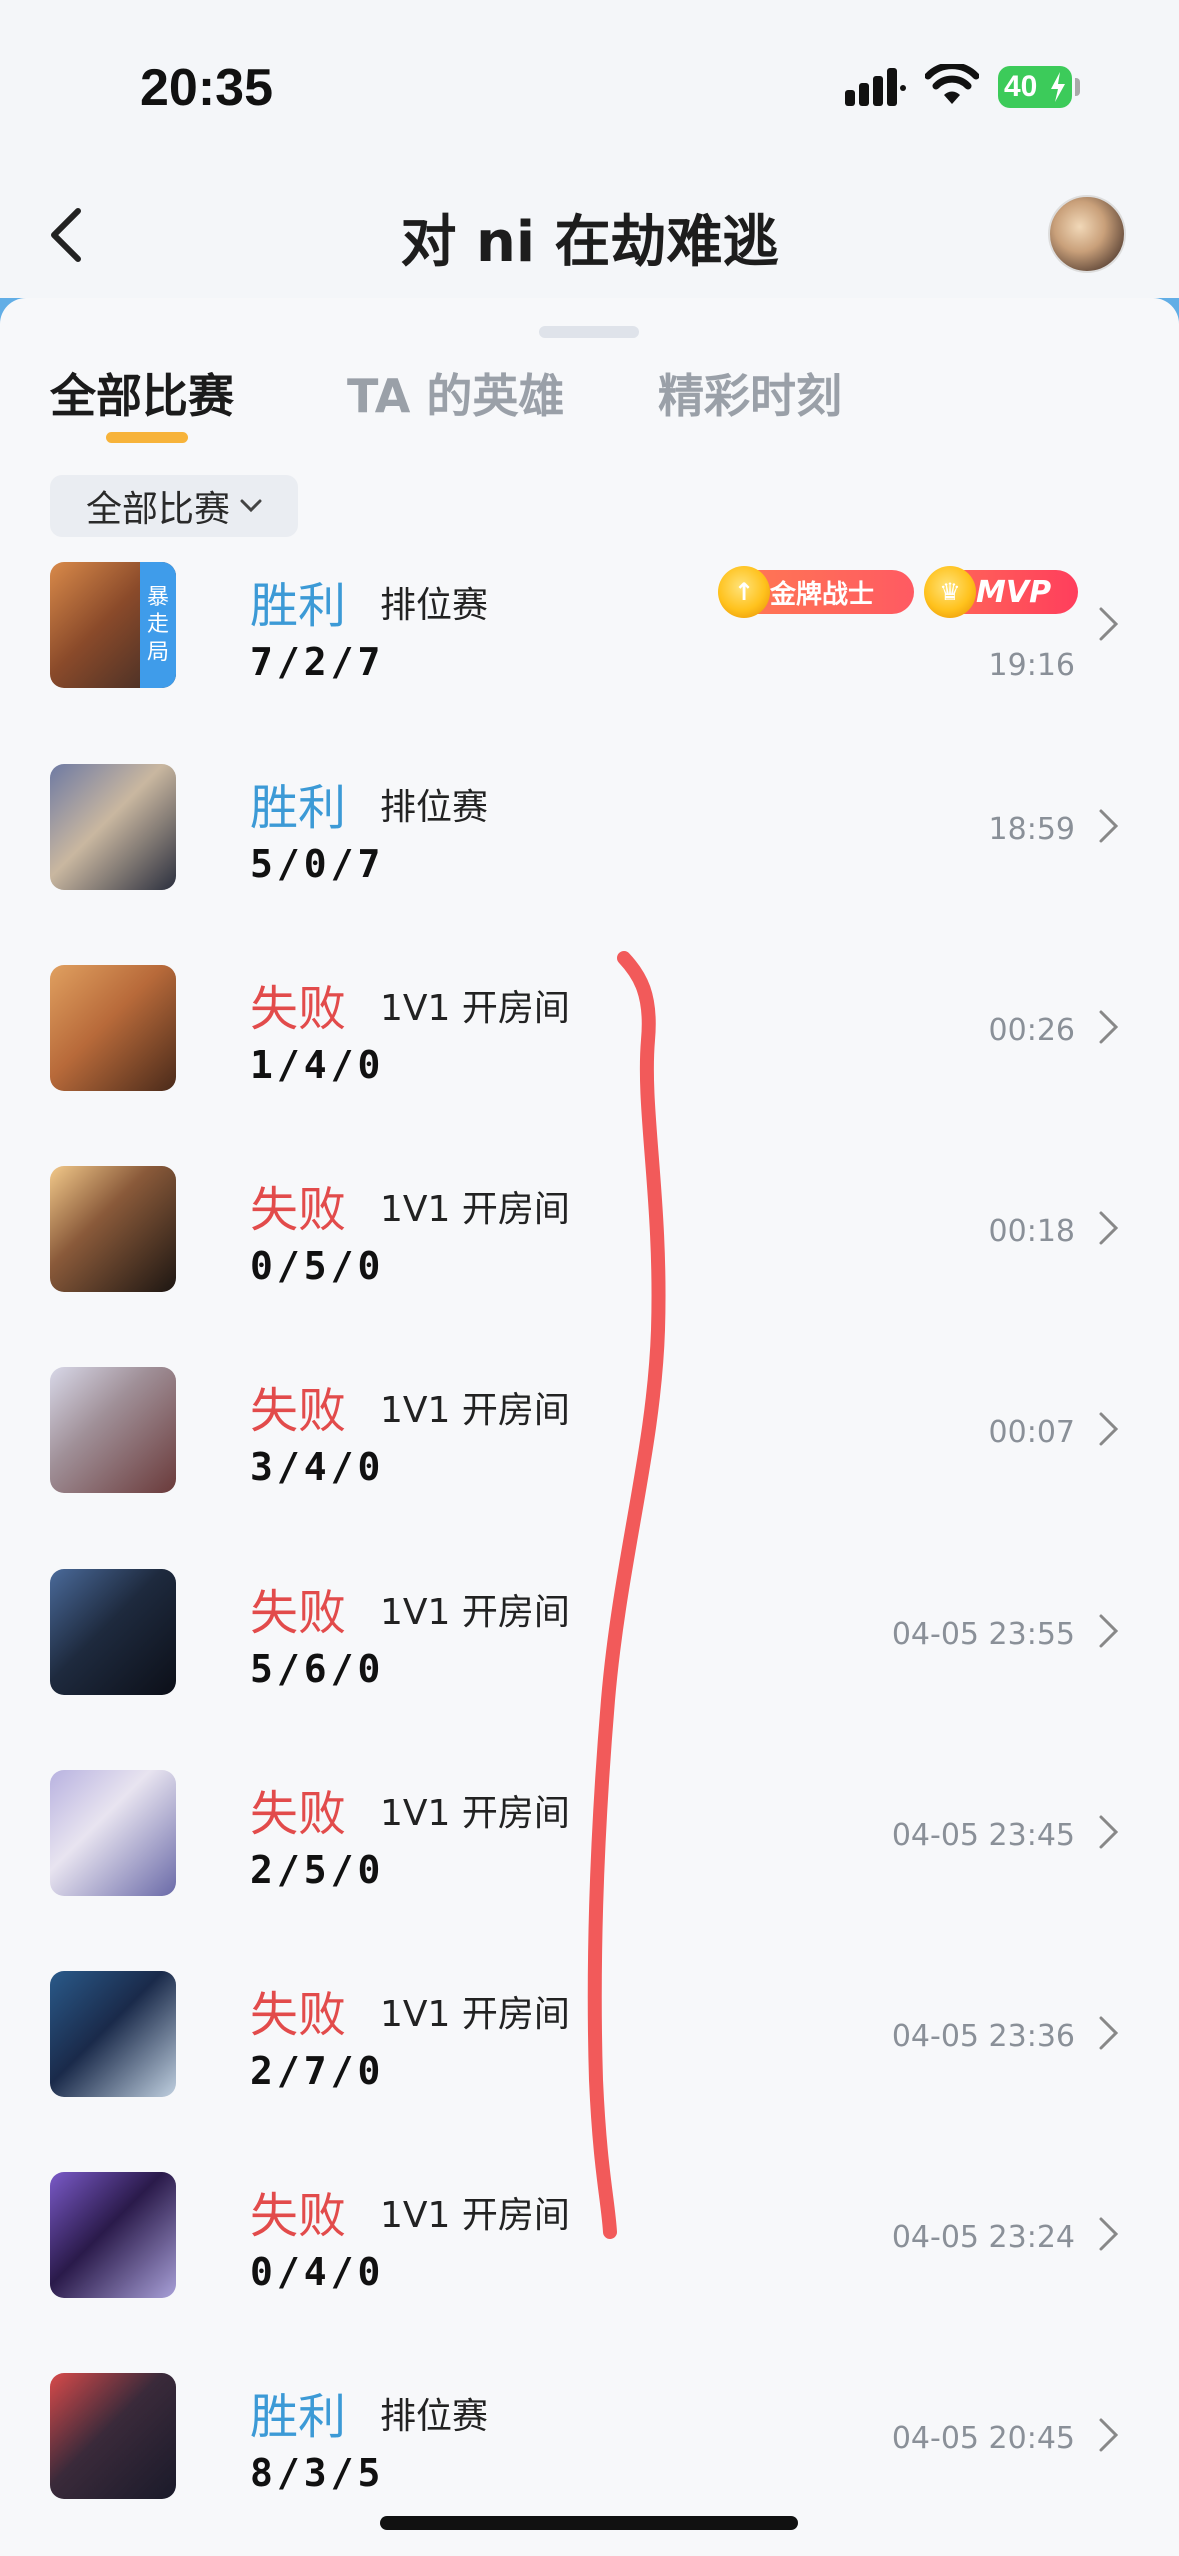 Image resolution: width=1179 pixels, height=2556 pixels. I want to click on rampage-tag: 暴 走 局, so click(158, 625).